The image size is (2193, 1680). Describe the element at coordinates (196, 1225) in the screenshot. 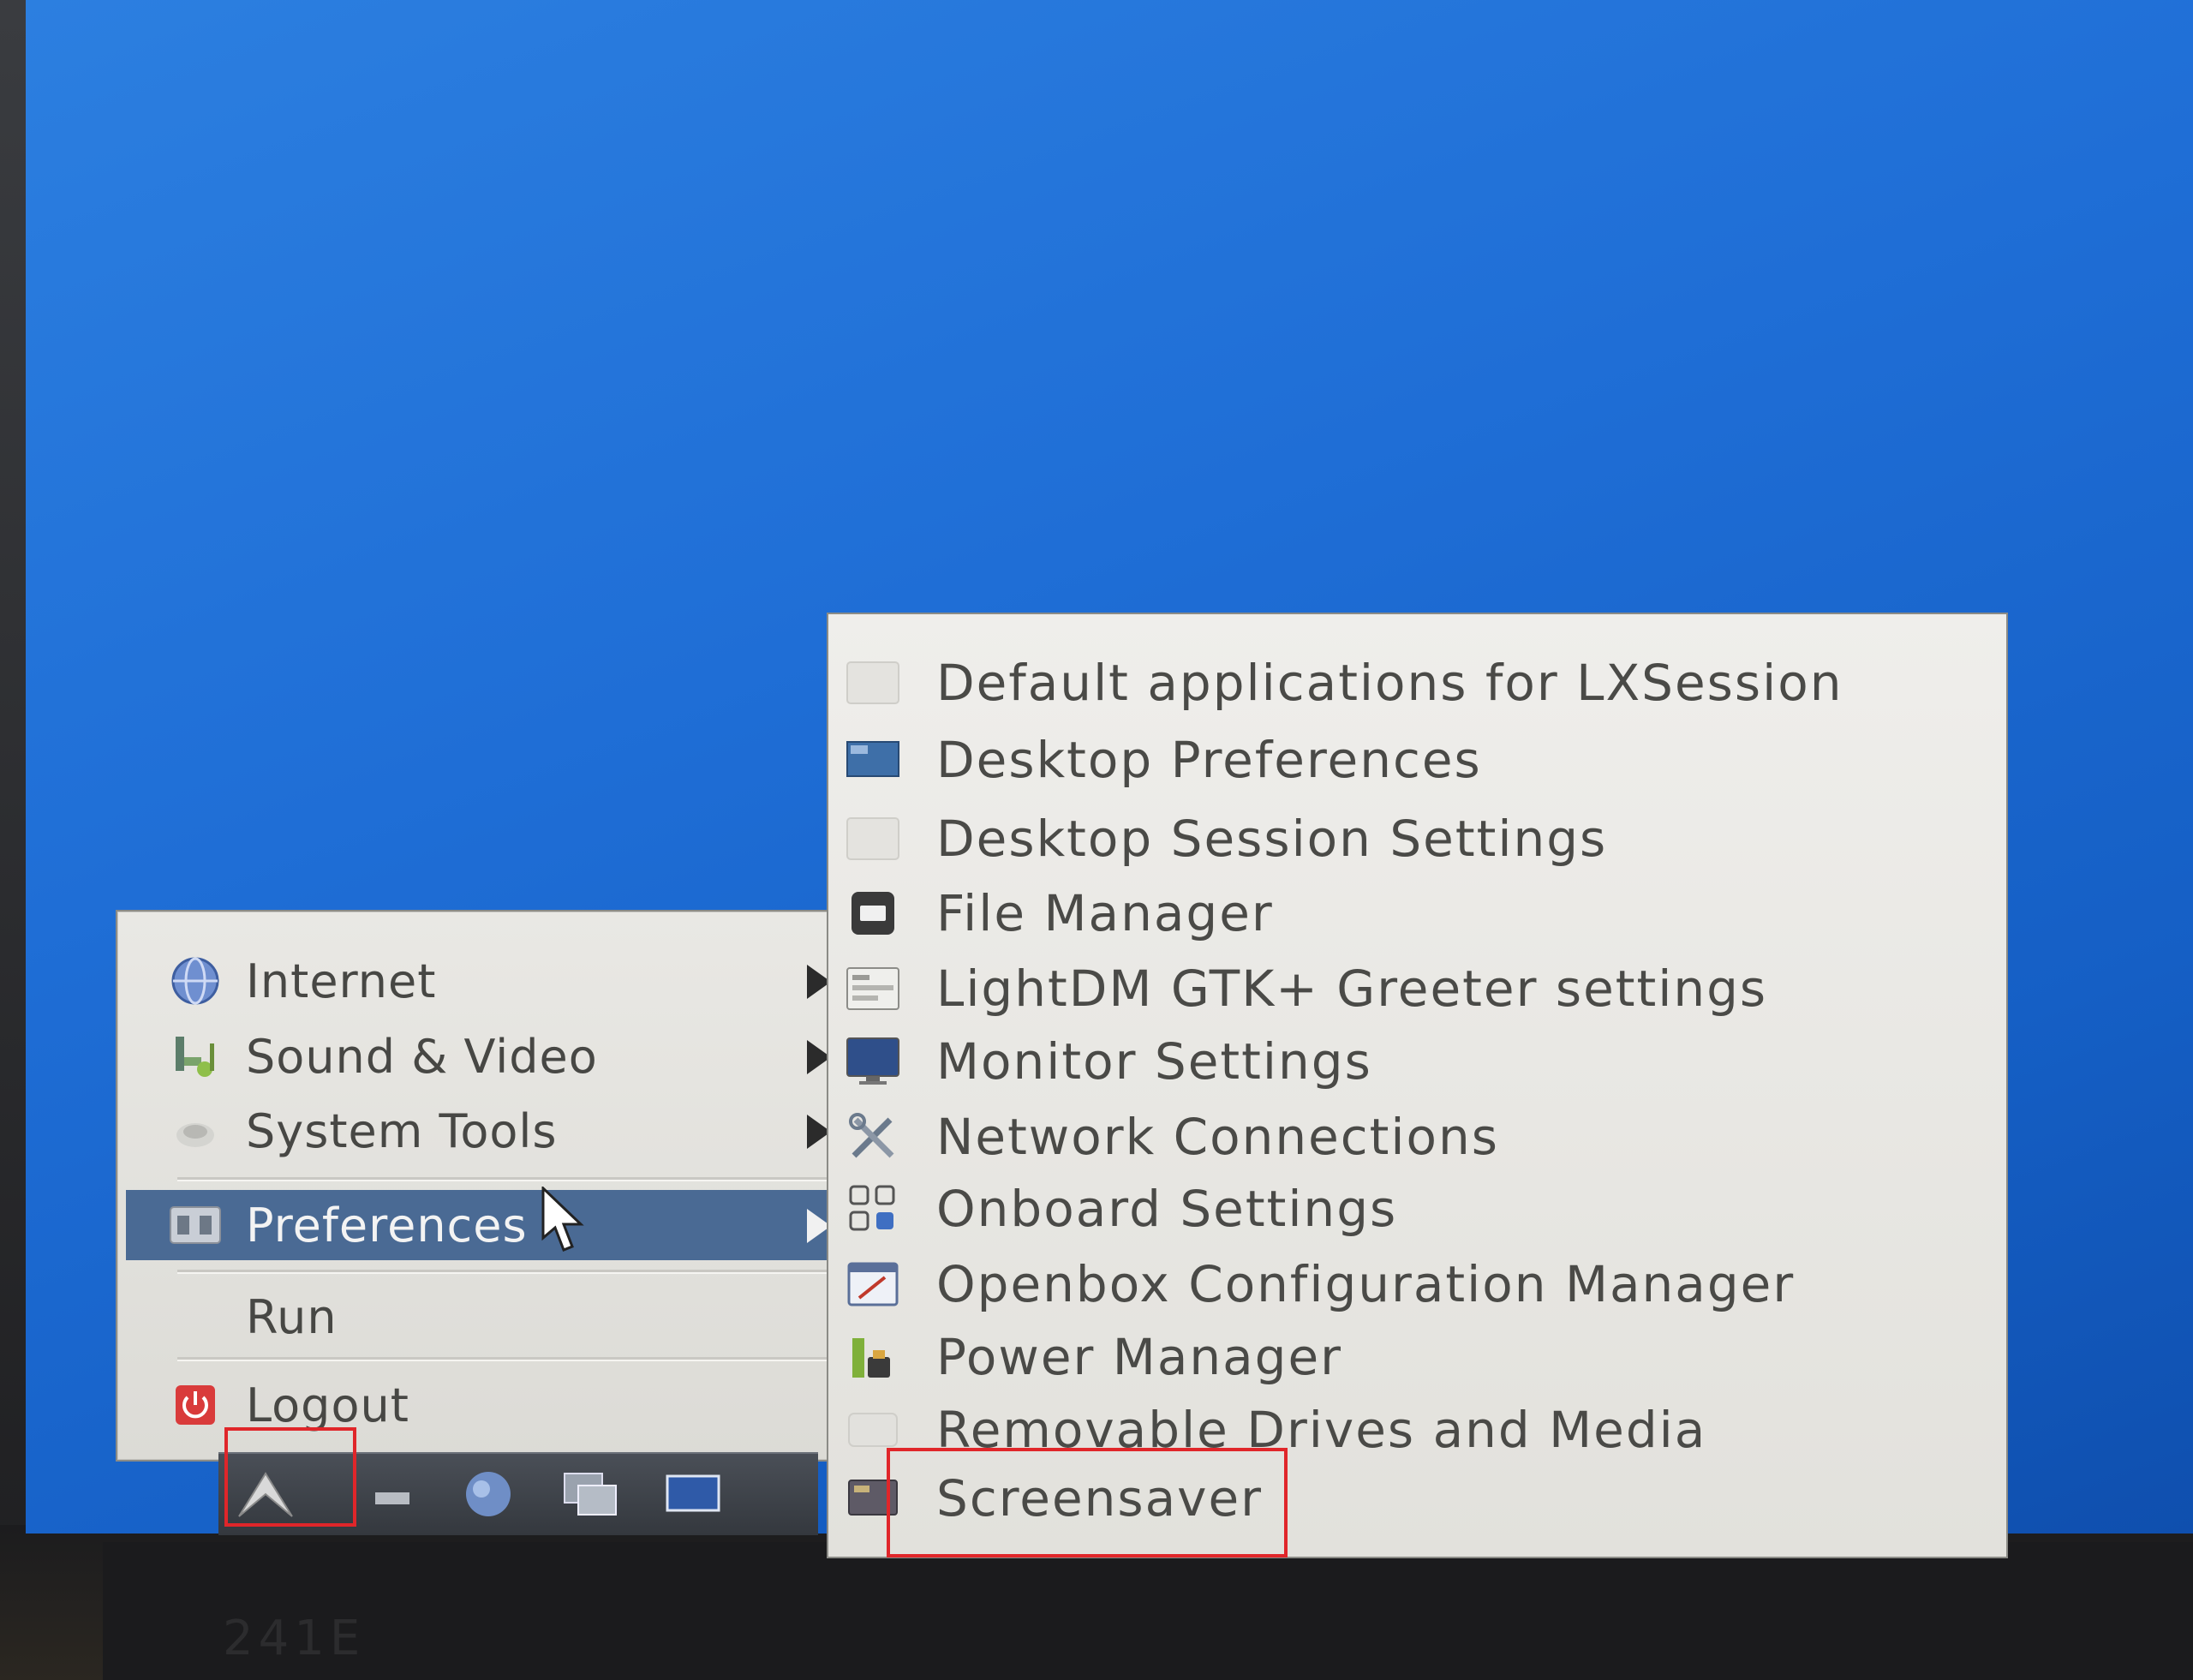

I see `preferences-icon` at that location.